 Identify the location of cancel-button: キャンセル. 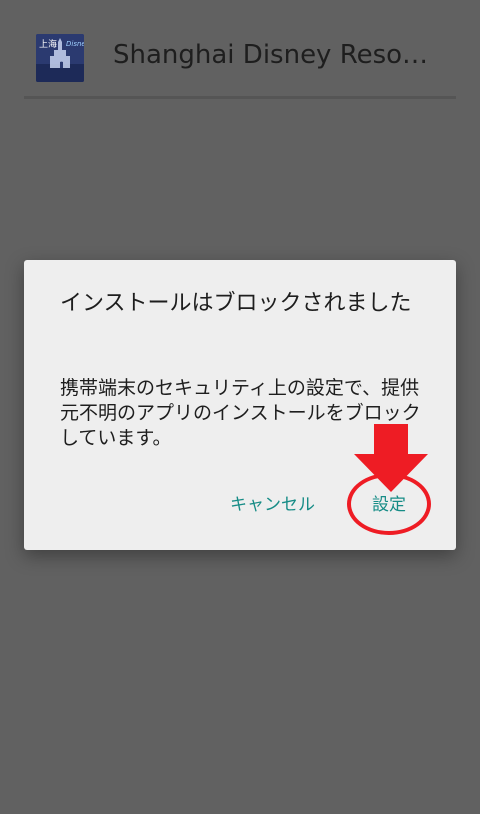
(272, 502).